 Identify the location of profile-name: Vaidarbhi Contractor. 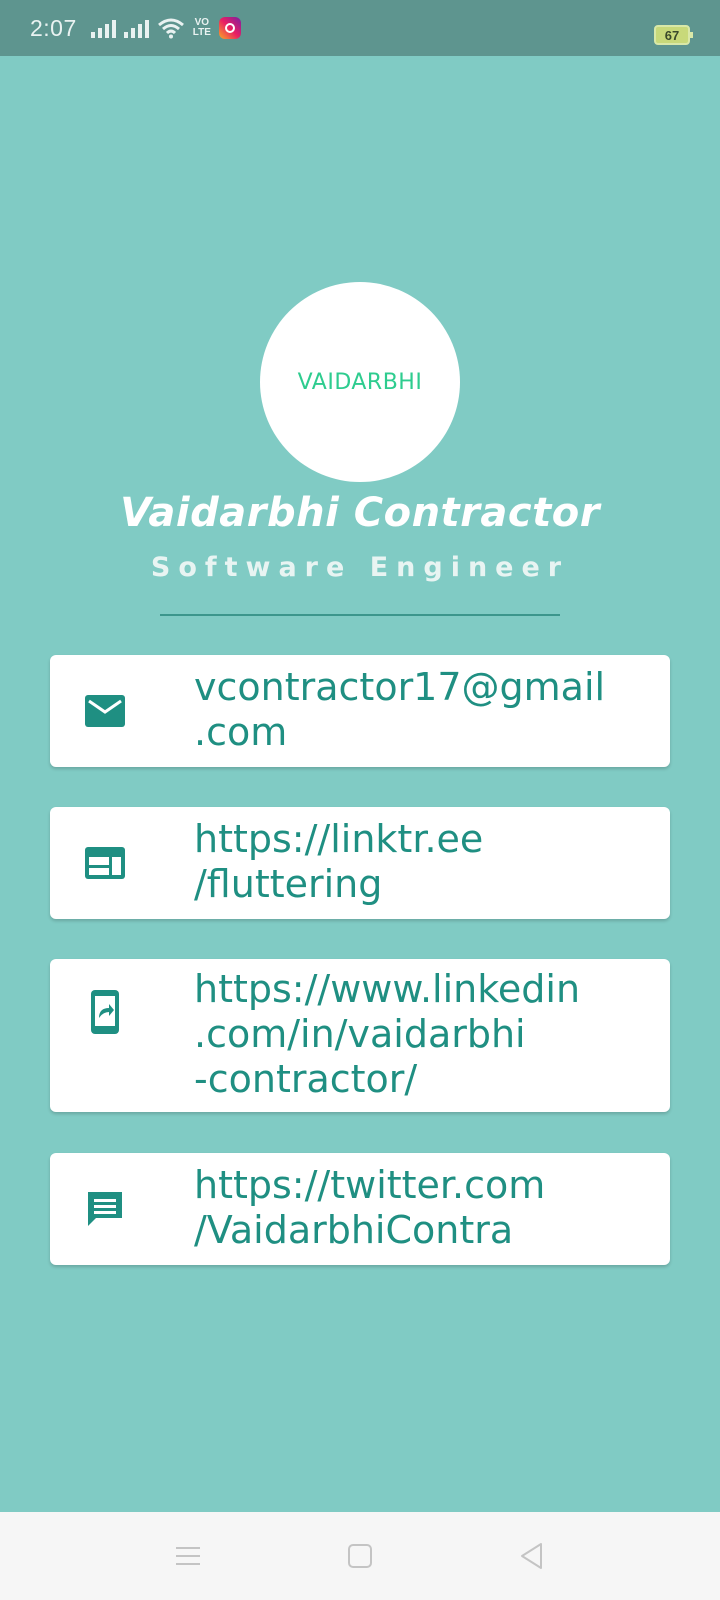
(360, 513).